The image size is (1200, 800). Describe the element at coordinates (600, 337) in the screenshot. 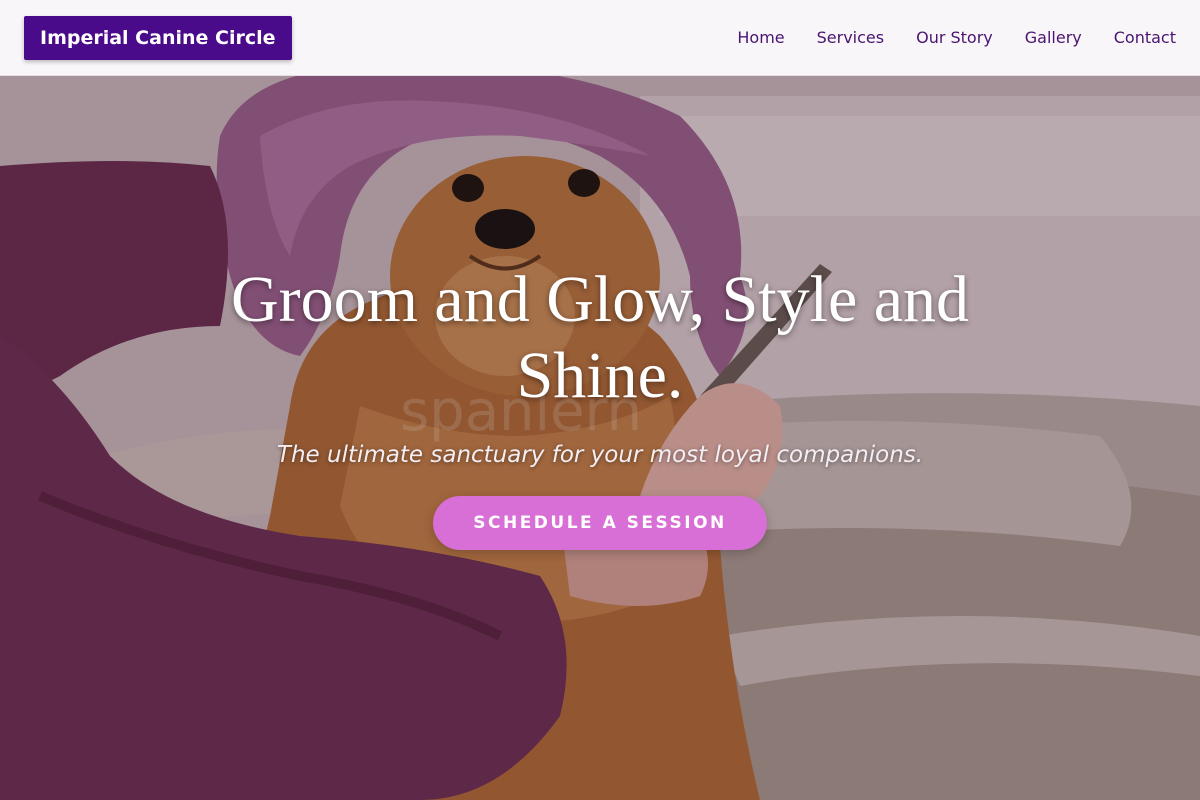

I see `hero-headline: Groom and Glow, Style and Shine.` at that location.